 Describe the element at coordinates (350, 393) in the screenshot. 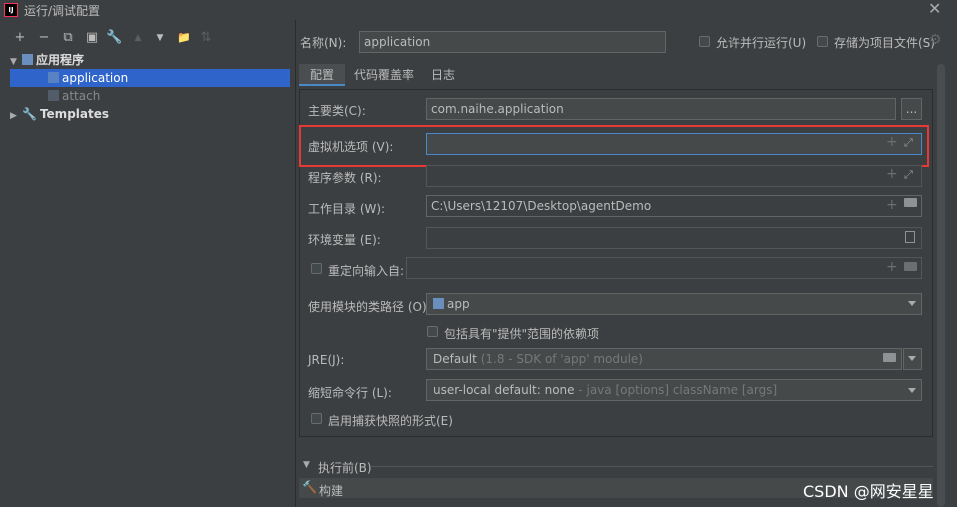

I see `shorten-label: 缩短命令行 (L):` at that location.